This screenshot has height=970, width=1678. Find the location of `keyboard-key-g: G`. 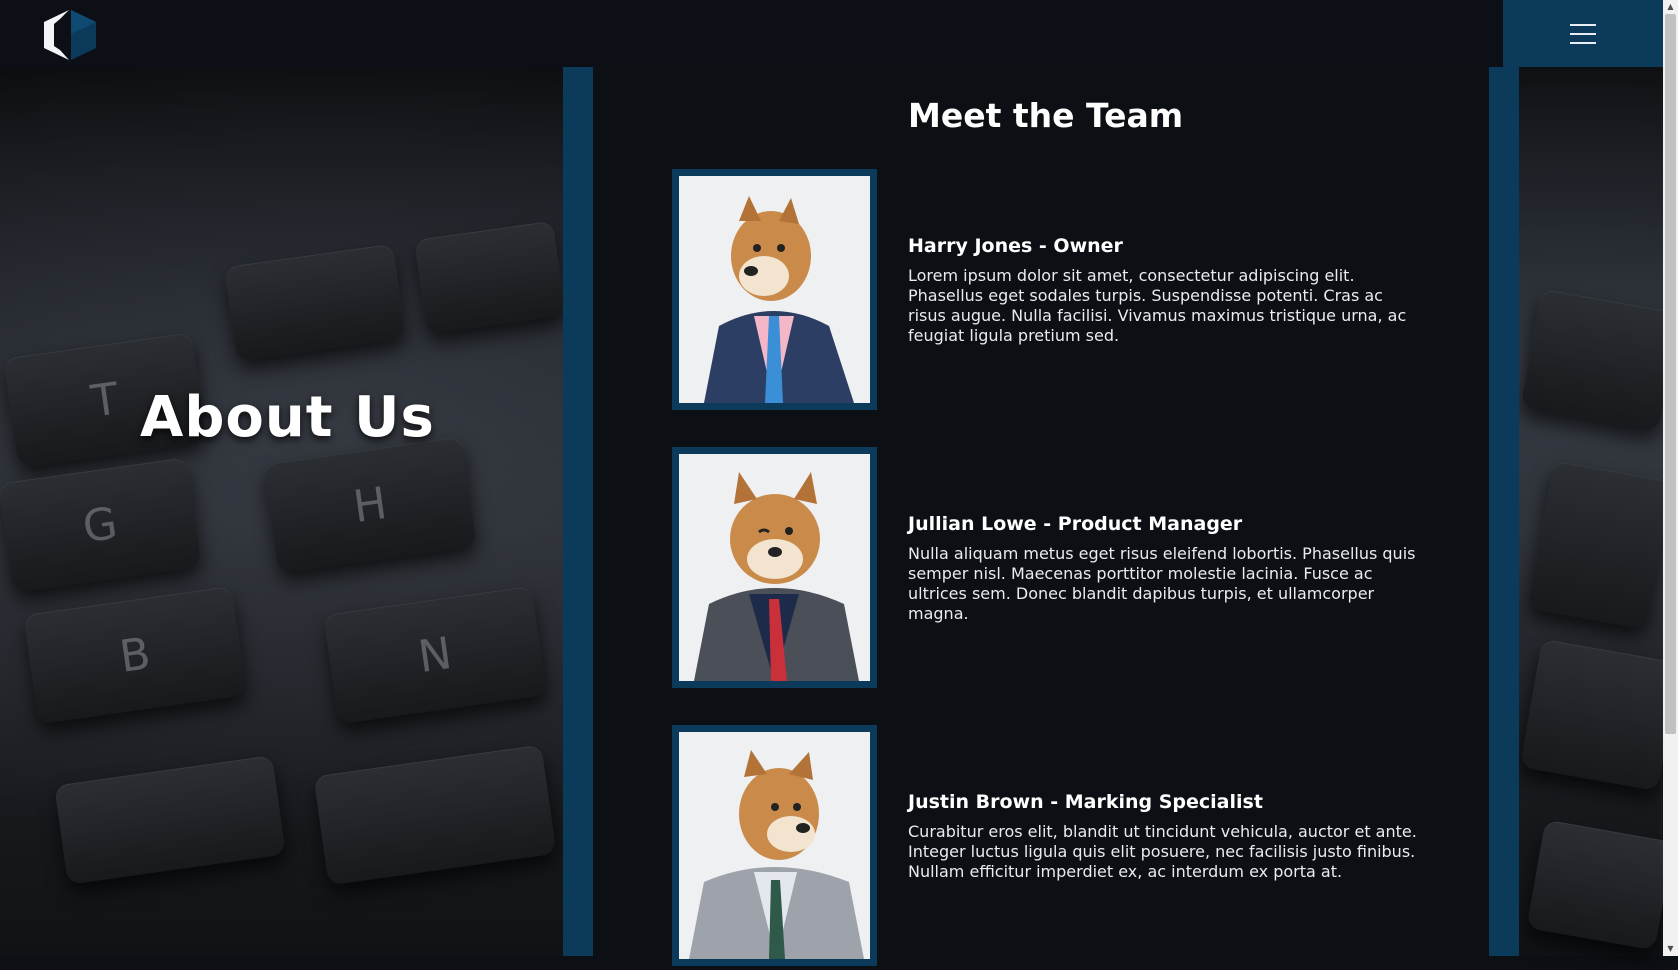

keyboard-key-g: G is located at coordinates (101, 525).